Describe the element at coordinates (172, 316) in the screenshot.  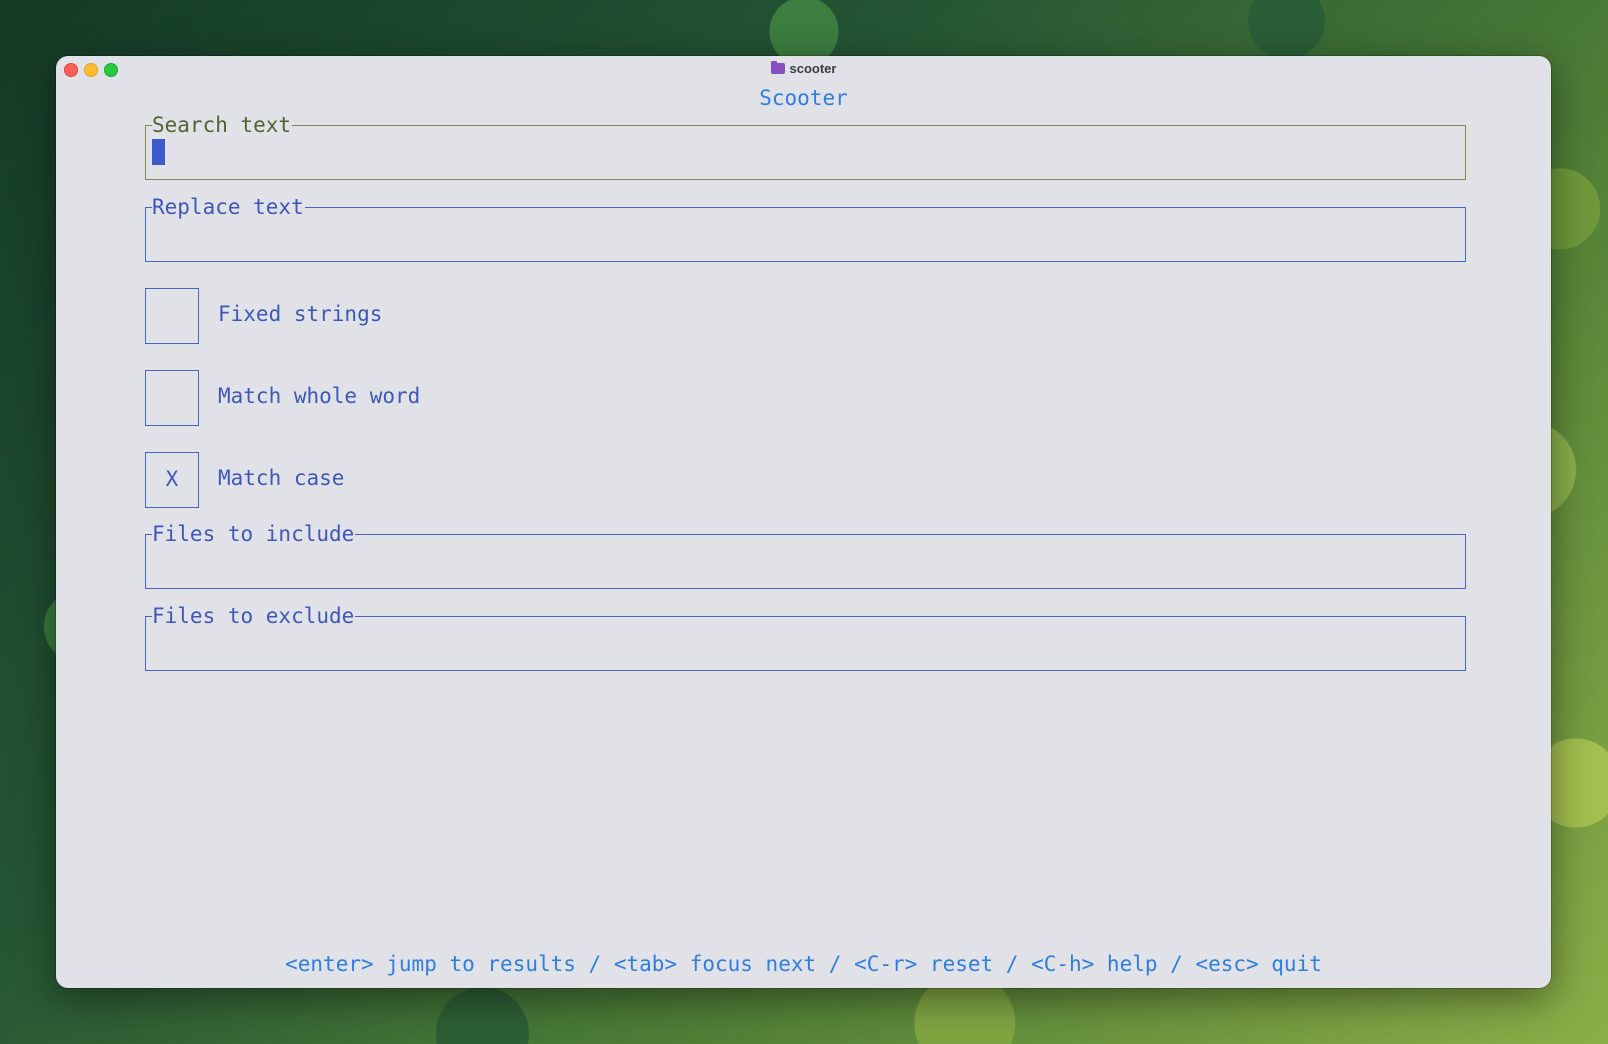
I see `fixed-strings-checkbox` at that location.